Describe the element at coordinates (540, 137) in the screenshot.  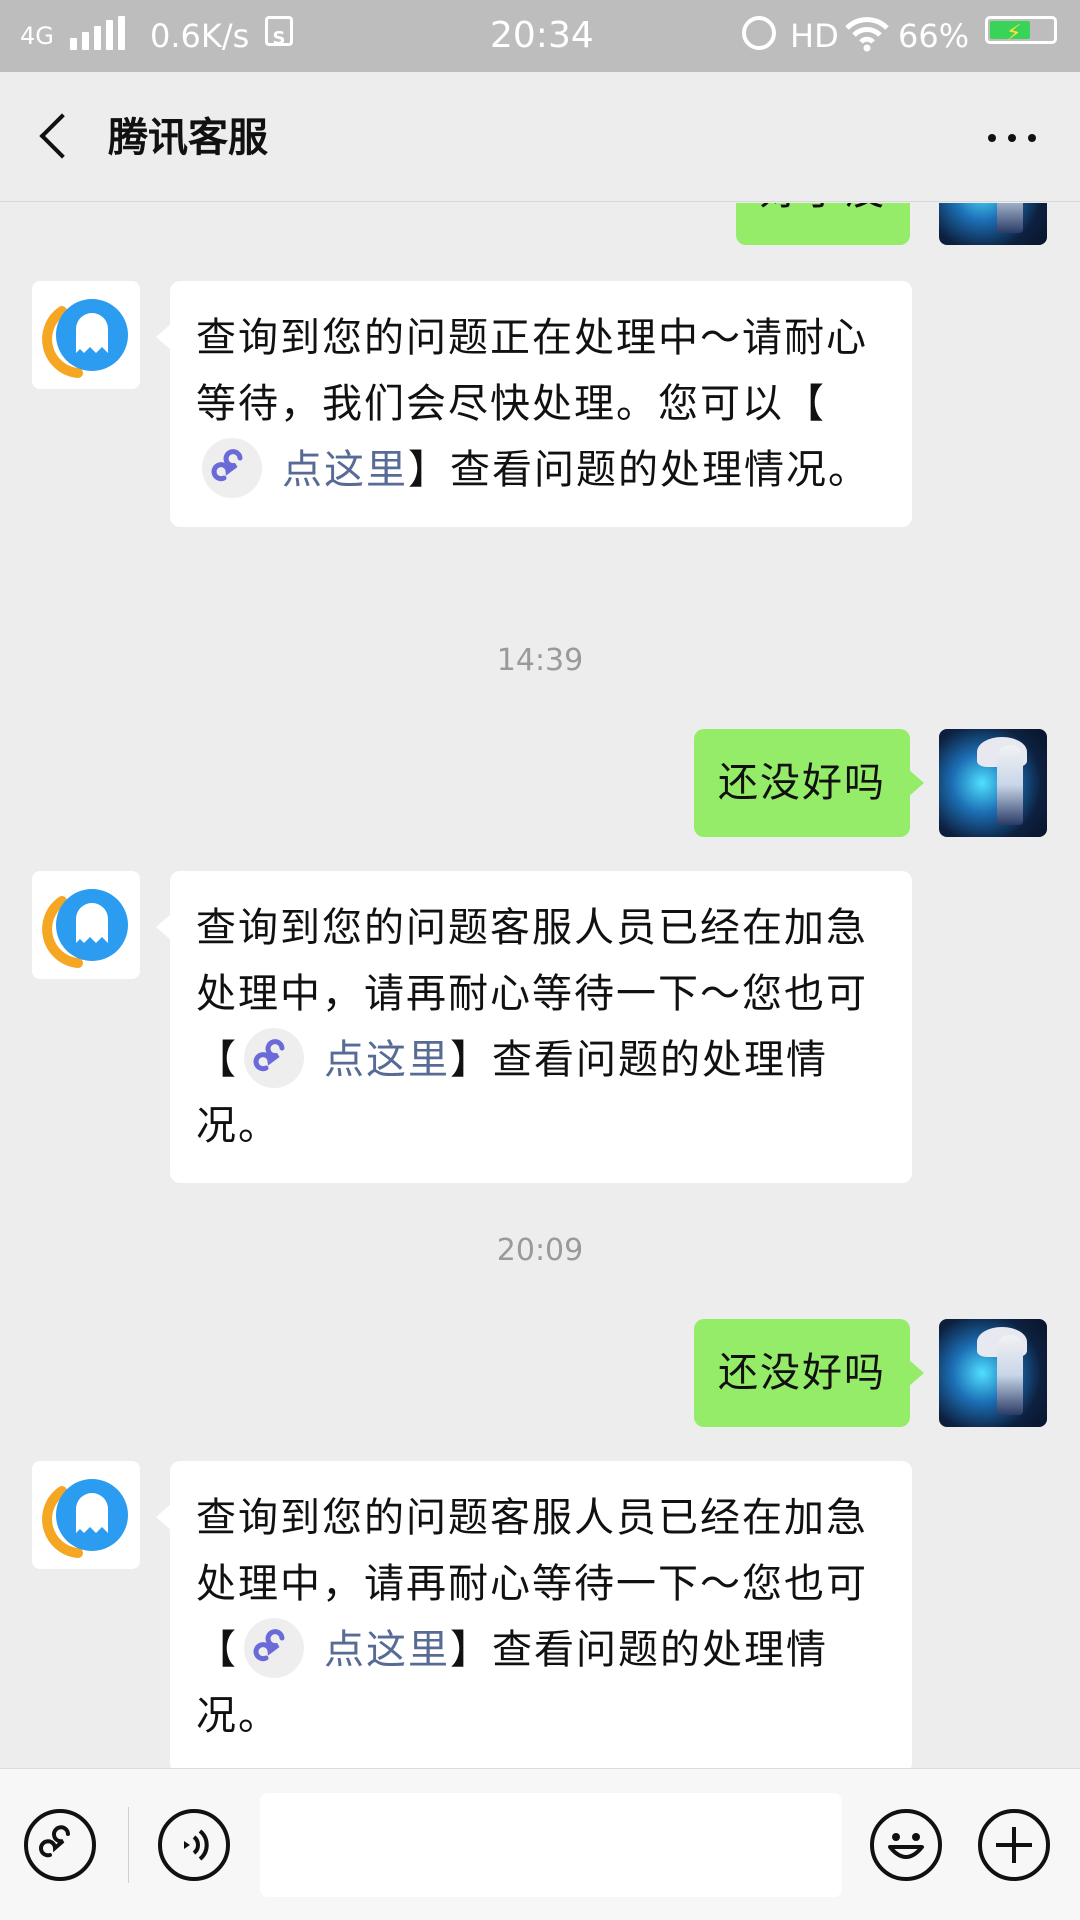
I see `chat-header: 腾讯客服` at that location.